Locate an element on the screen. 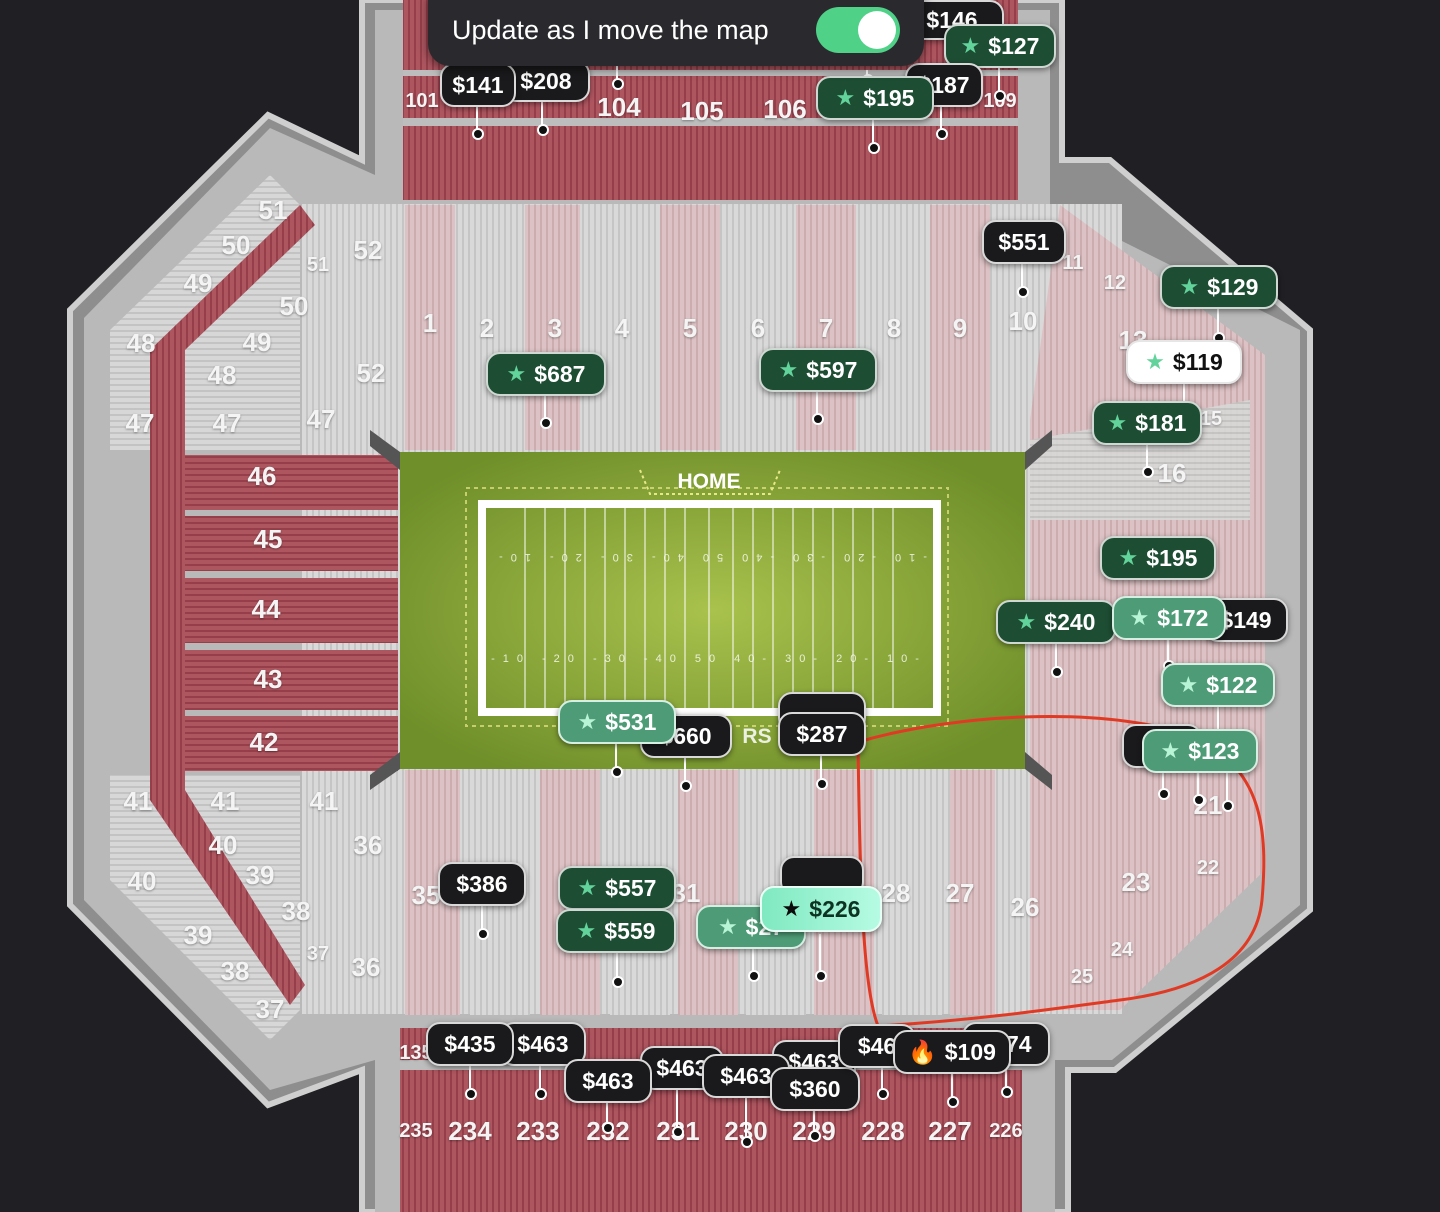 The image size is (1440, 1212). section-37: 37 is located at coordinates (318, 954).